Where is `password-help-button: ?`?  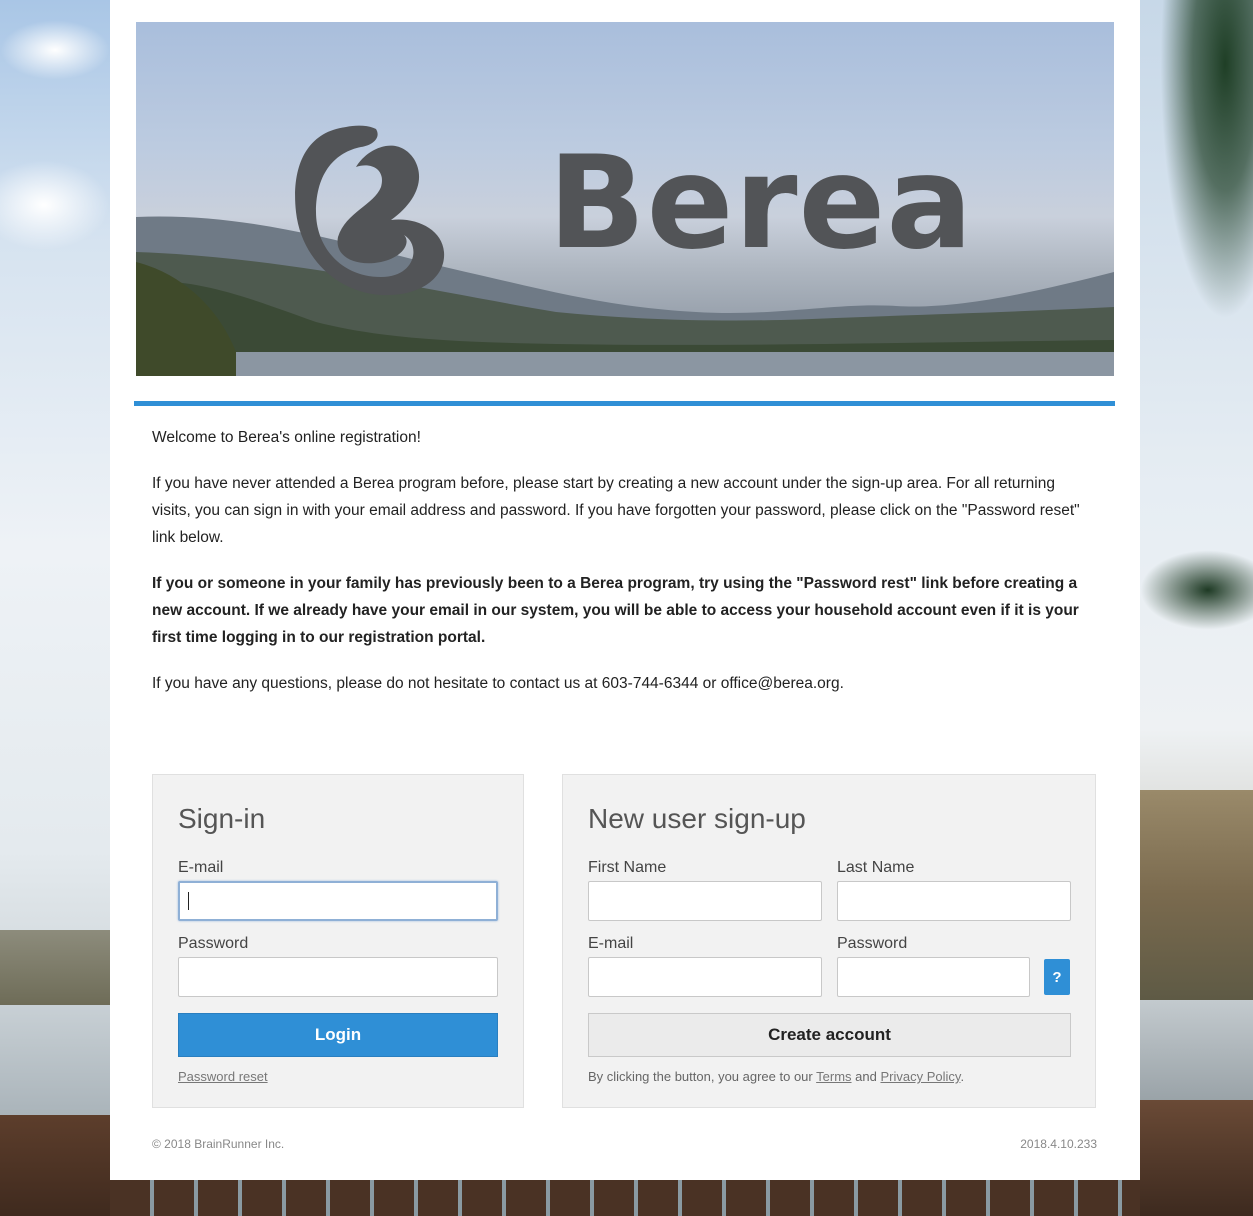
password-help-button: ? is located at coordinates (1057, 977).